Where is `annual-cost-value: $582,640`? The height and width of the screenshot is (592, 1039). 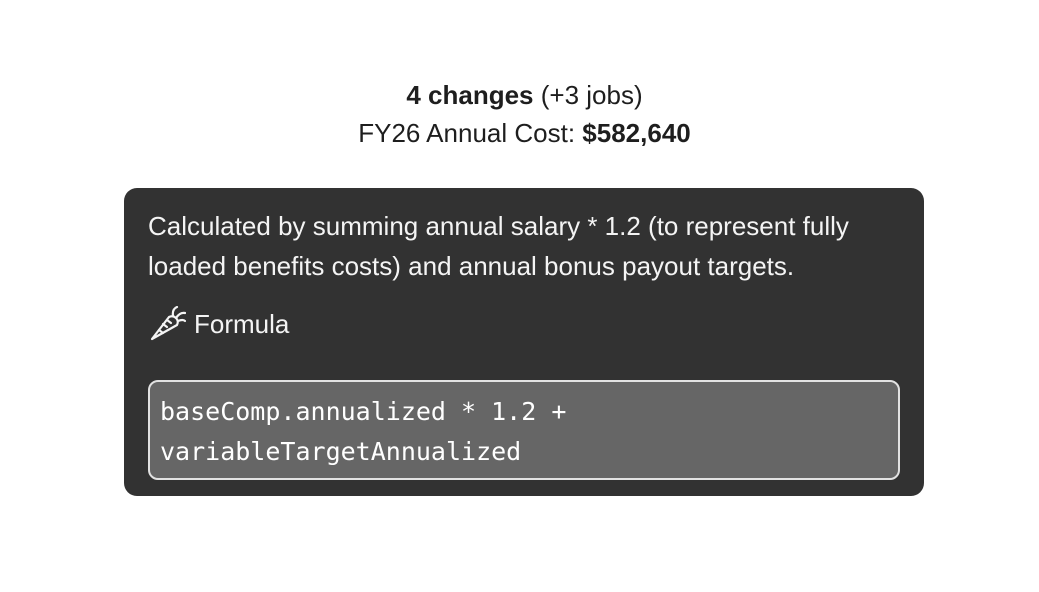
annual-cost-value: $582,640 is located at coordinates (636, 133).